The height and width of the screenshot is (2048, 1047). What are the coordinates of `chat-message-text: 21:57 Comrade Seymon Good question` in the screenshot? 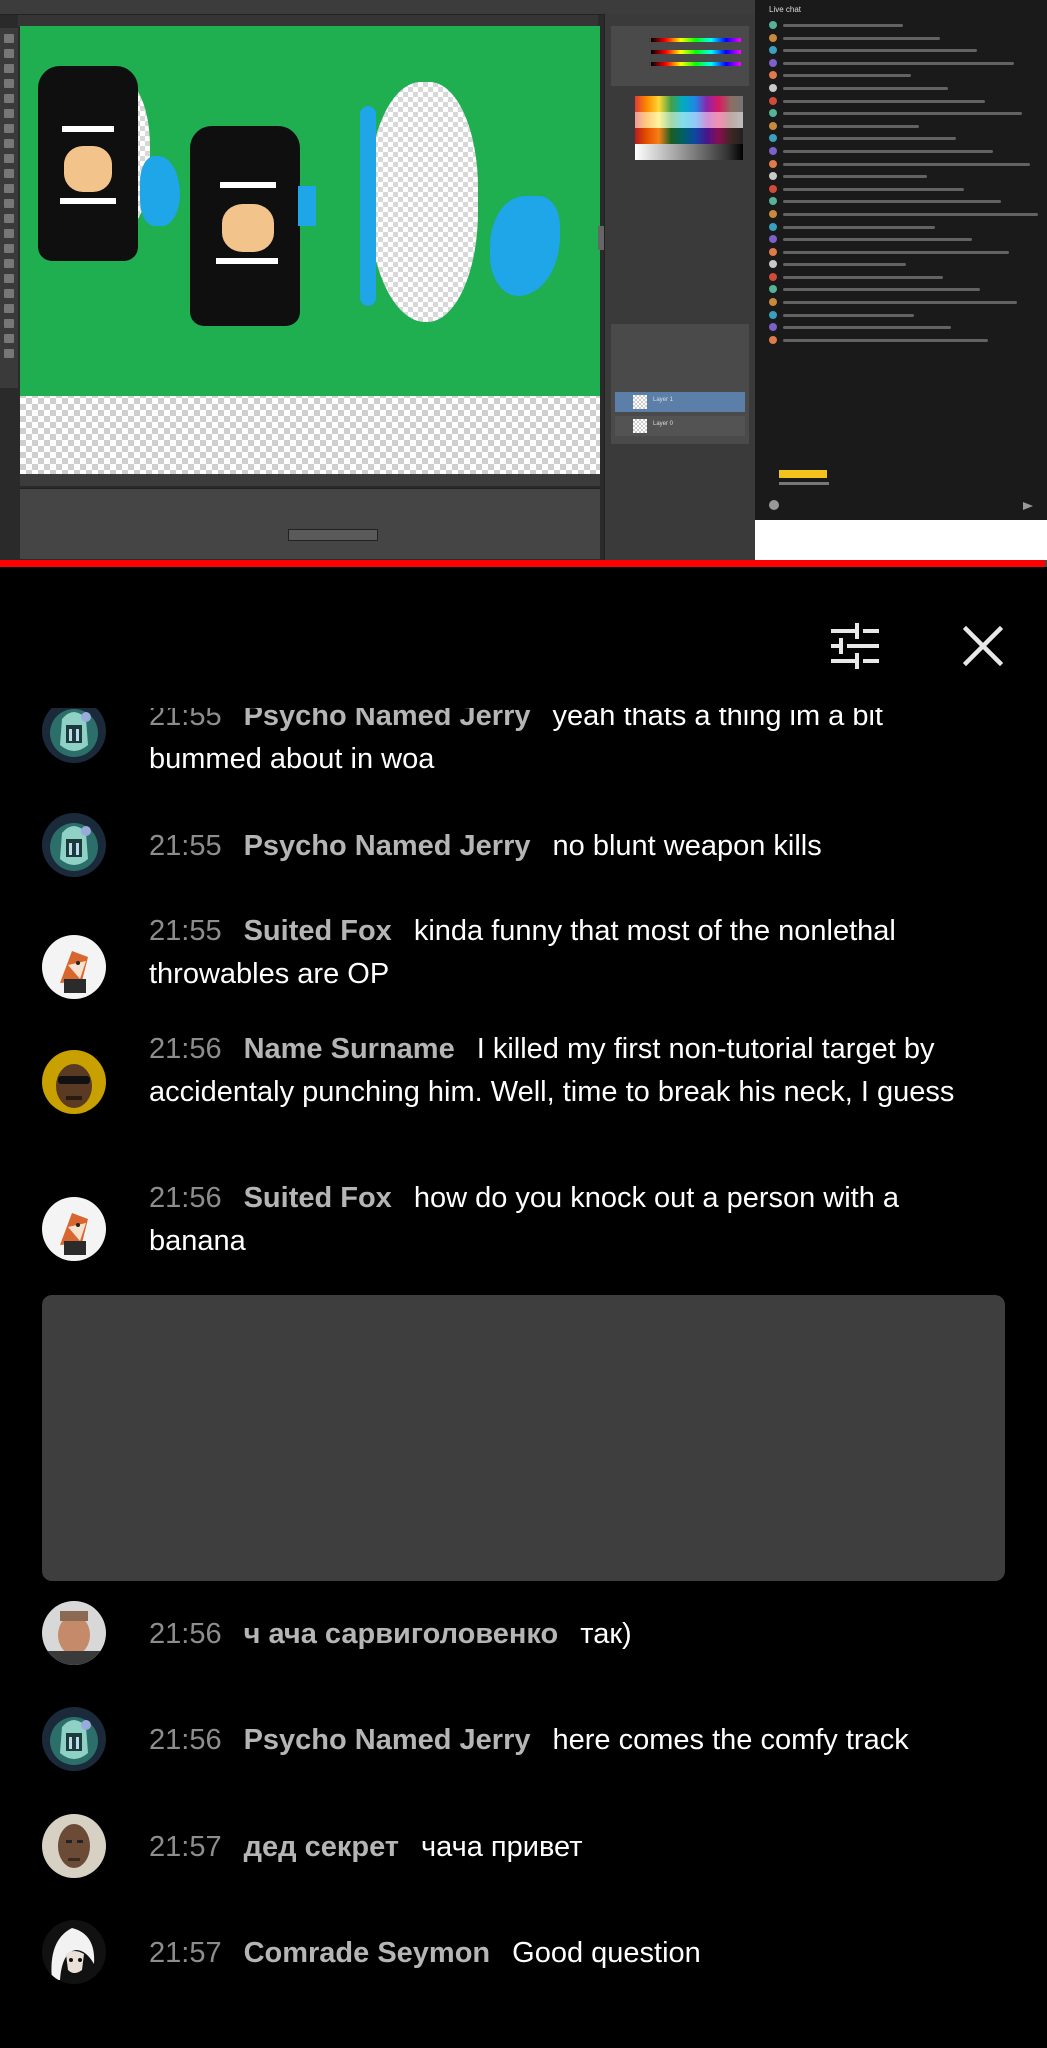 It's located at (569, 1953).